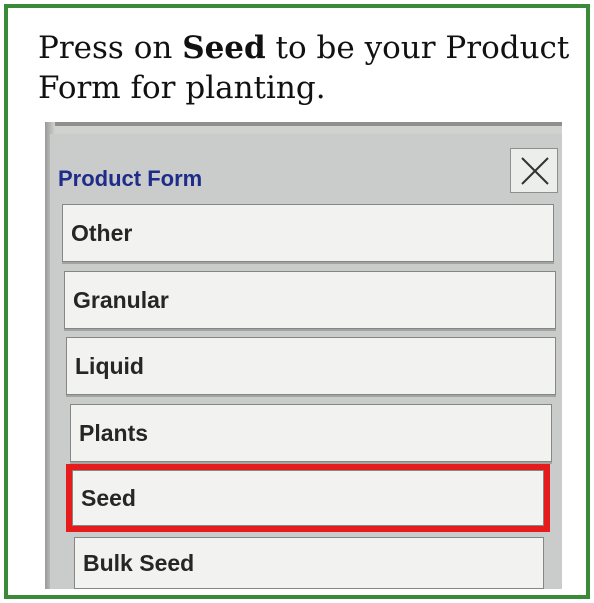 The height and width of the screenshot is (603, 594). What do you see at coordinates (110, 48) in the screenshot?
I see `instruction-prefix: Press on` at bounding box center [110, 48].